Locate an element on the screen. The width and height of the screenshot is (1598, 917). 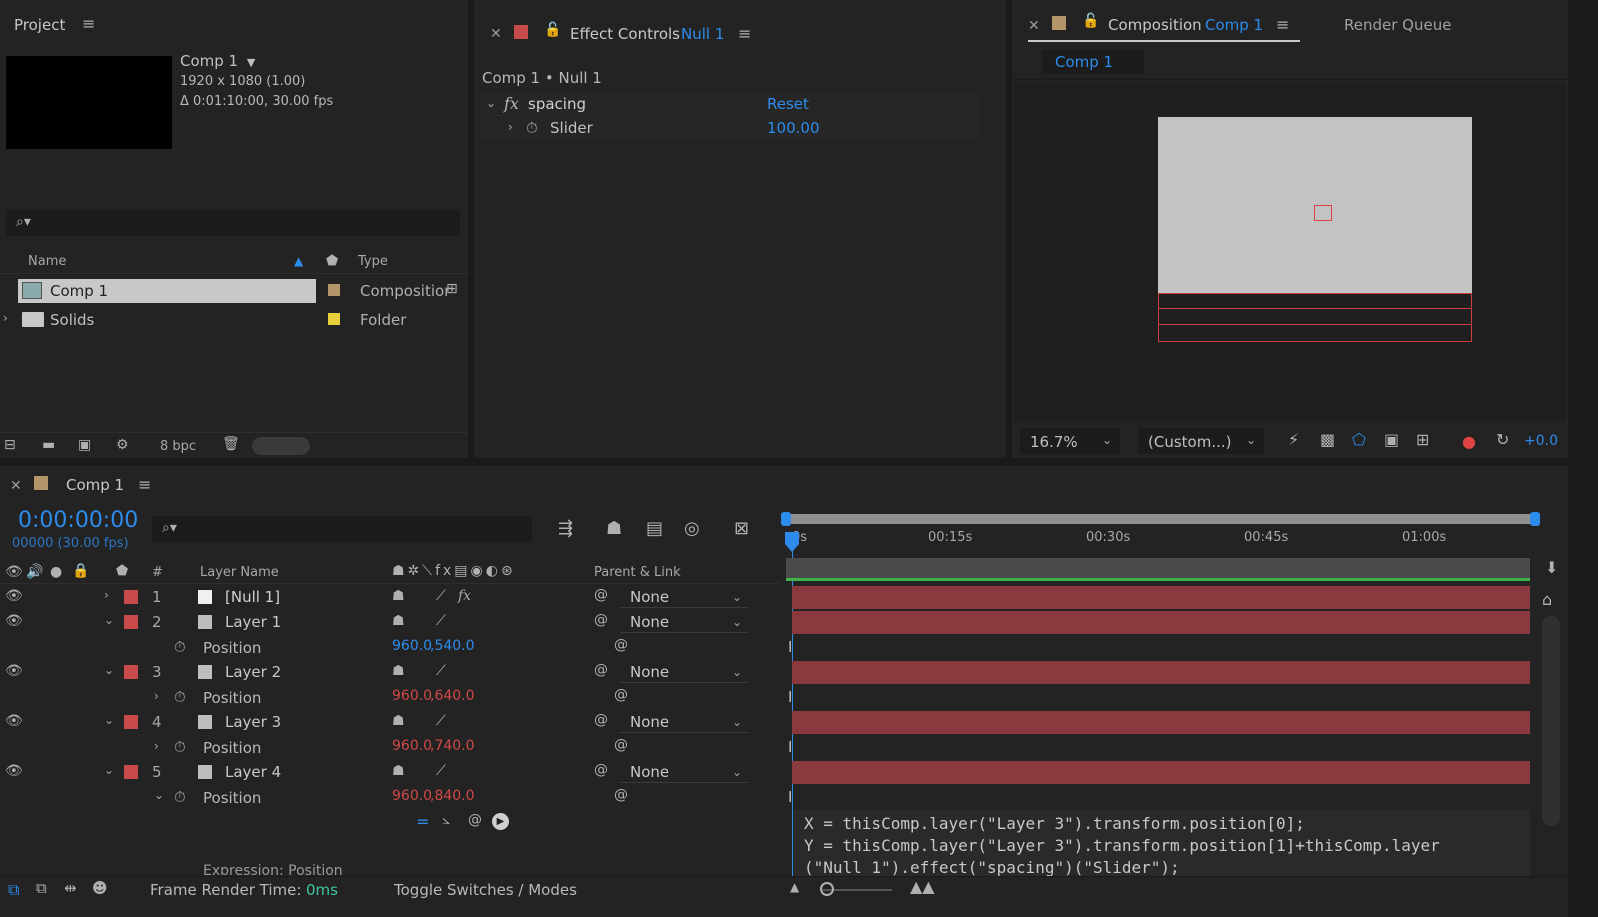
mask-visibility-icon: ⬠ is located at coordinates (1359, 440).